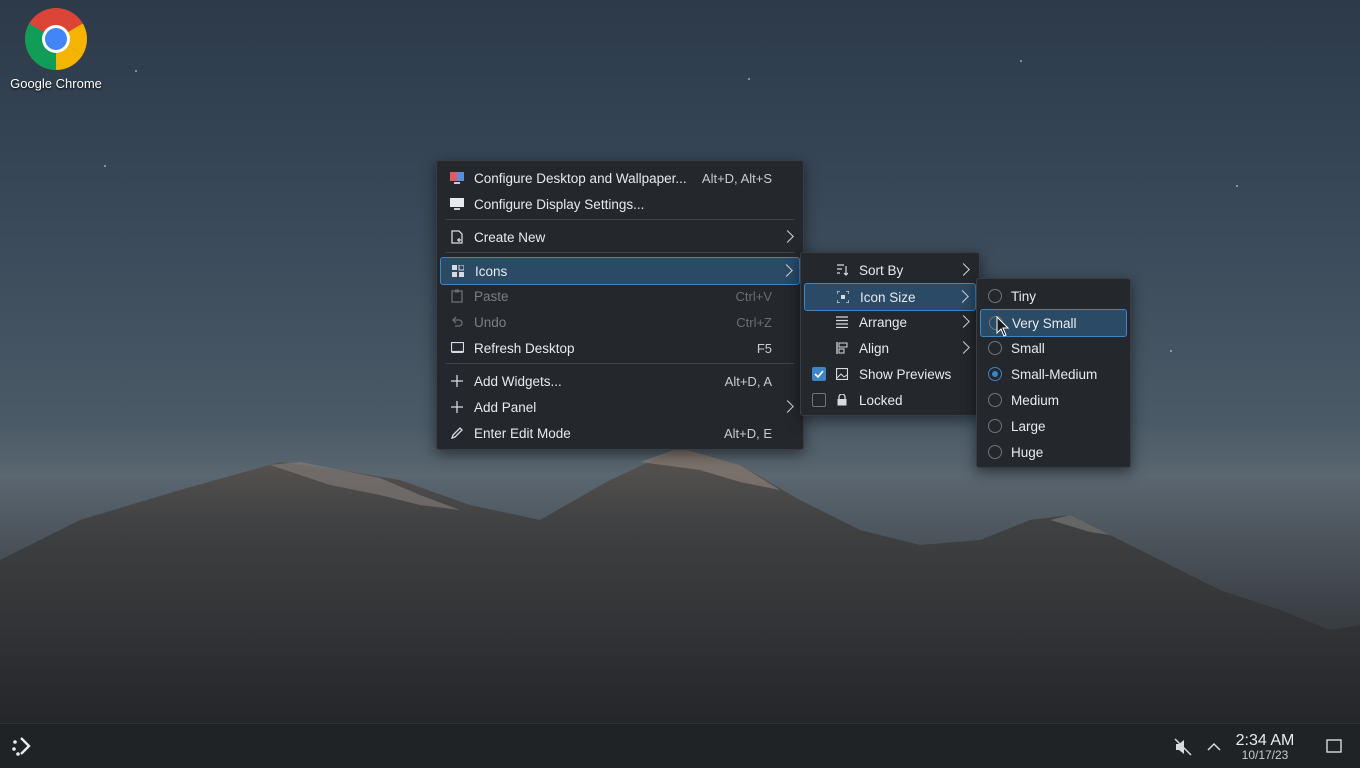  What do you see at coordinates (522, 433) in the screenshot?
I see `menu-item-label: Enter Edit Mode` at bounding box center [522, 433].